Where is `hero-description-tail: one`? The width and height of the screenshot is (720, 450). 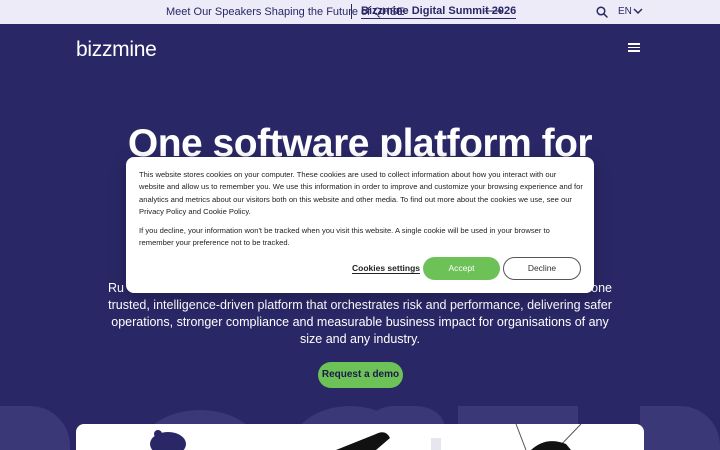 hero-description-tail: one is located at coordinates (601, 288).